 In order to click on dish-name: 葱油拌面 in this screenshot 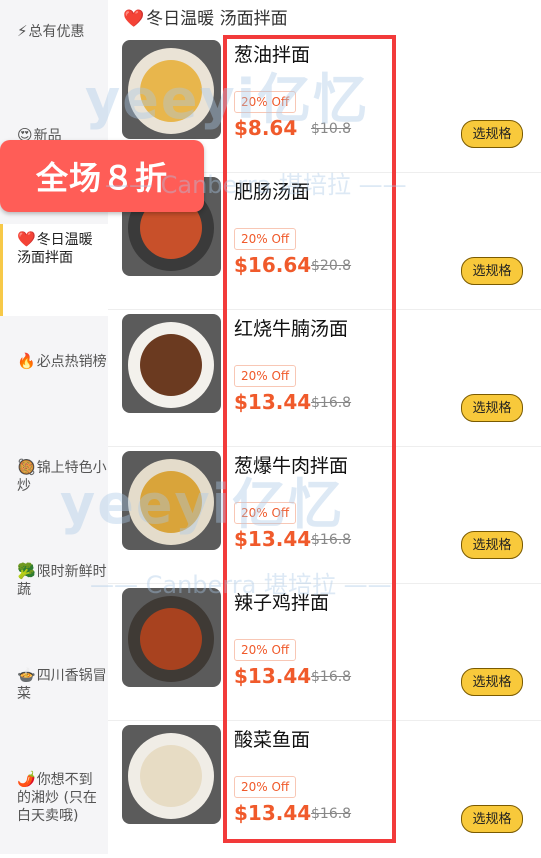, I will do `click(272, 55)`.